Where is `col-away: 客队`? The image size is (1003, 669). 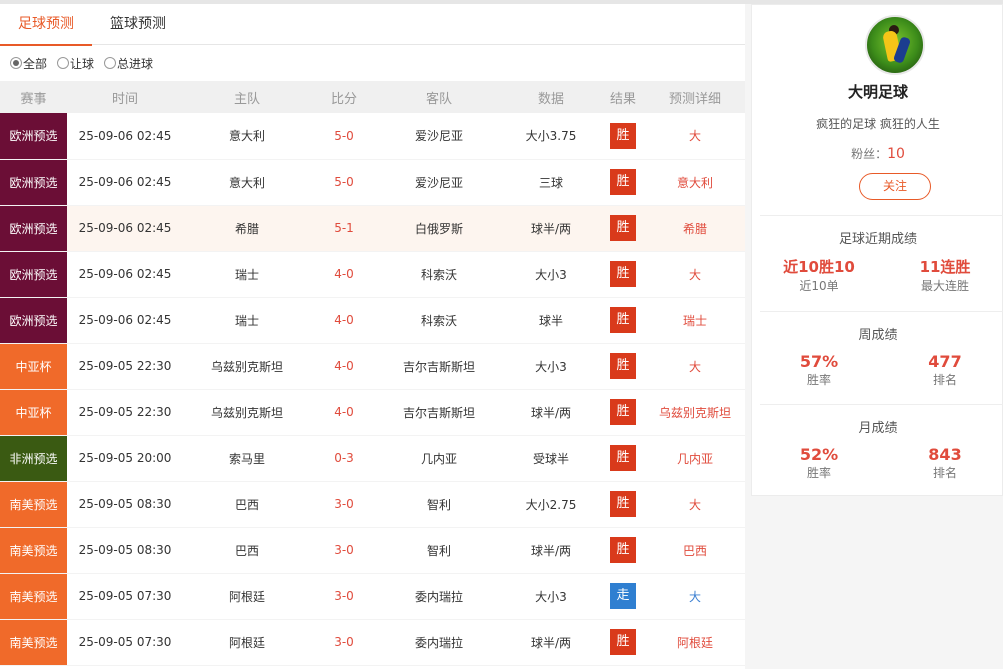
col-away: 客队 is located at coordinates (439, 97).